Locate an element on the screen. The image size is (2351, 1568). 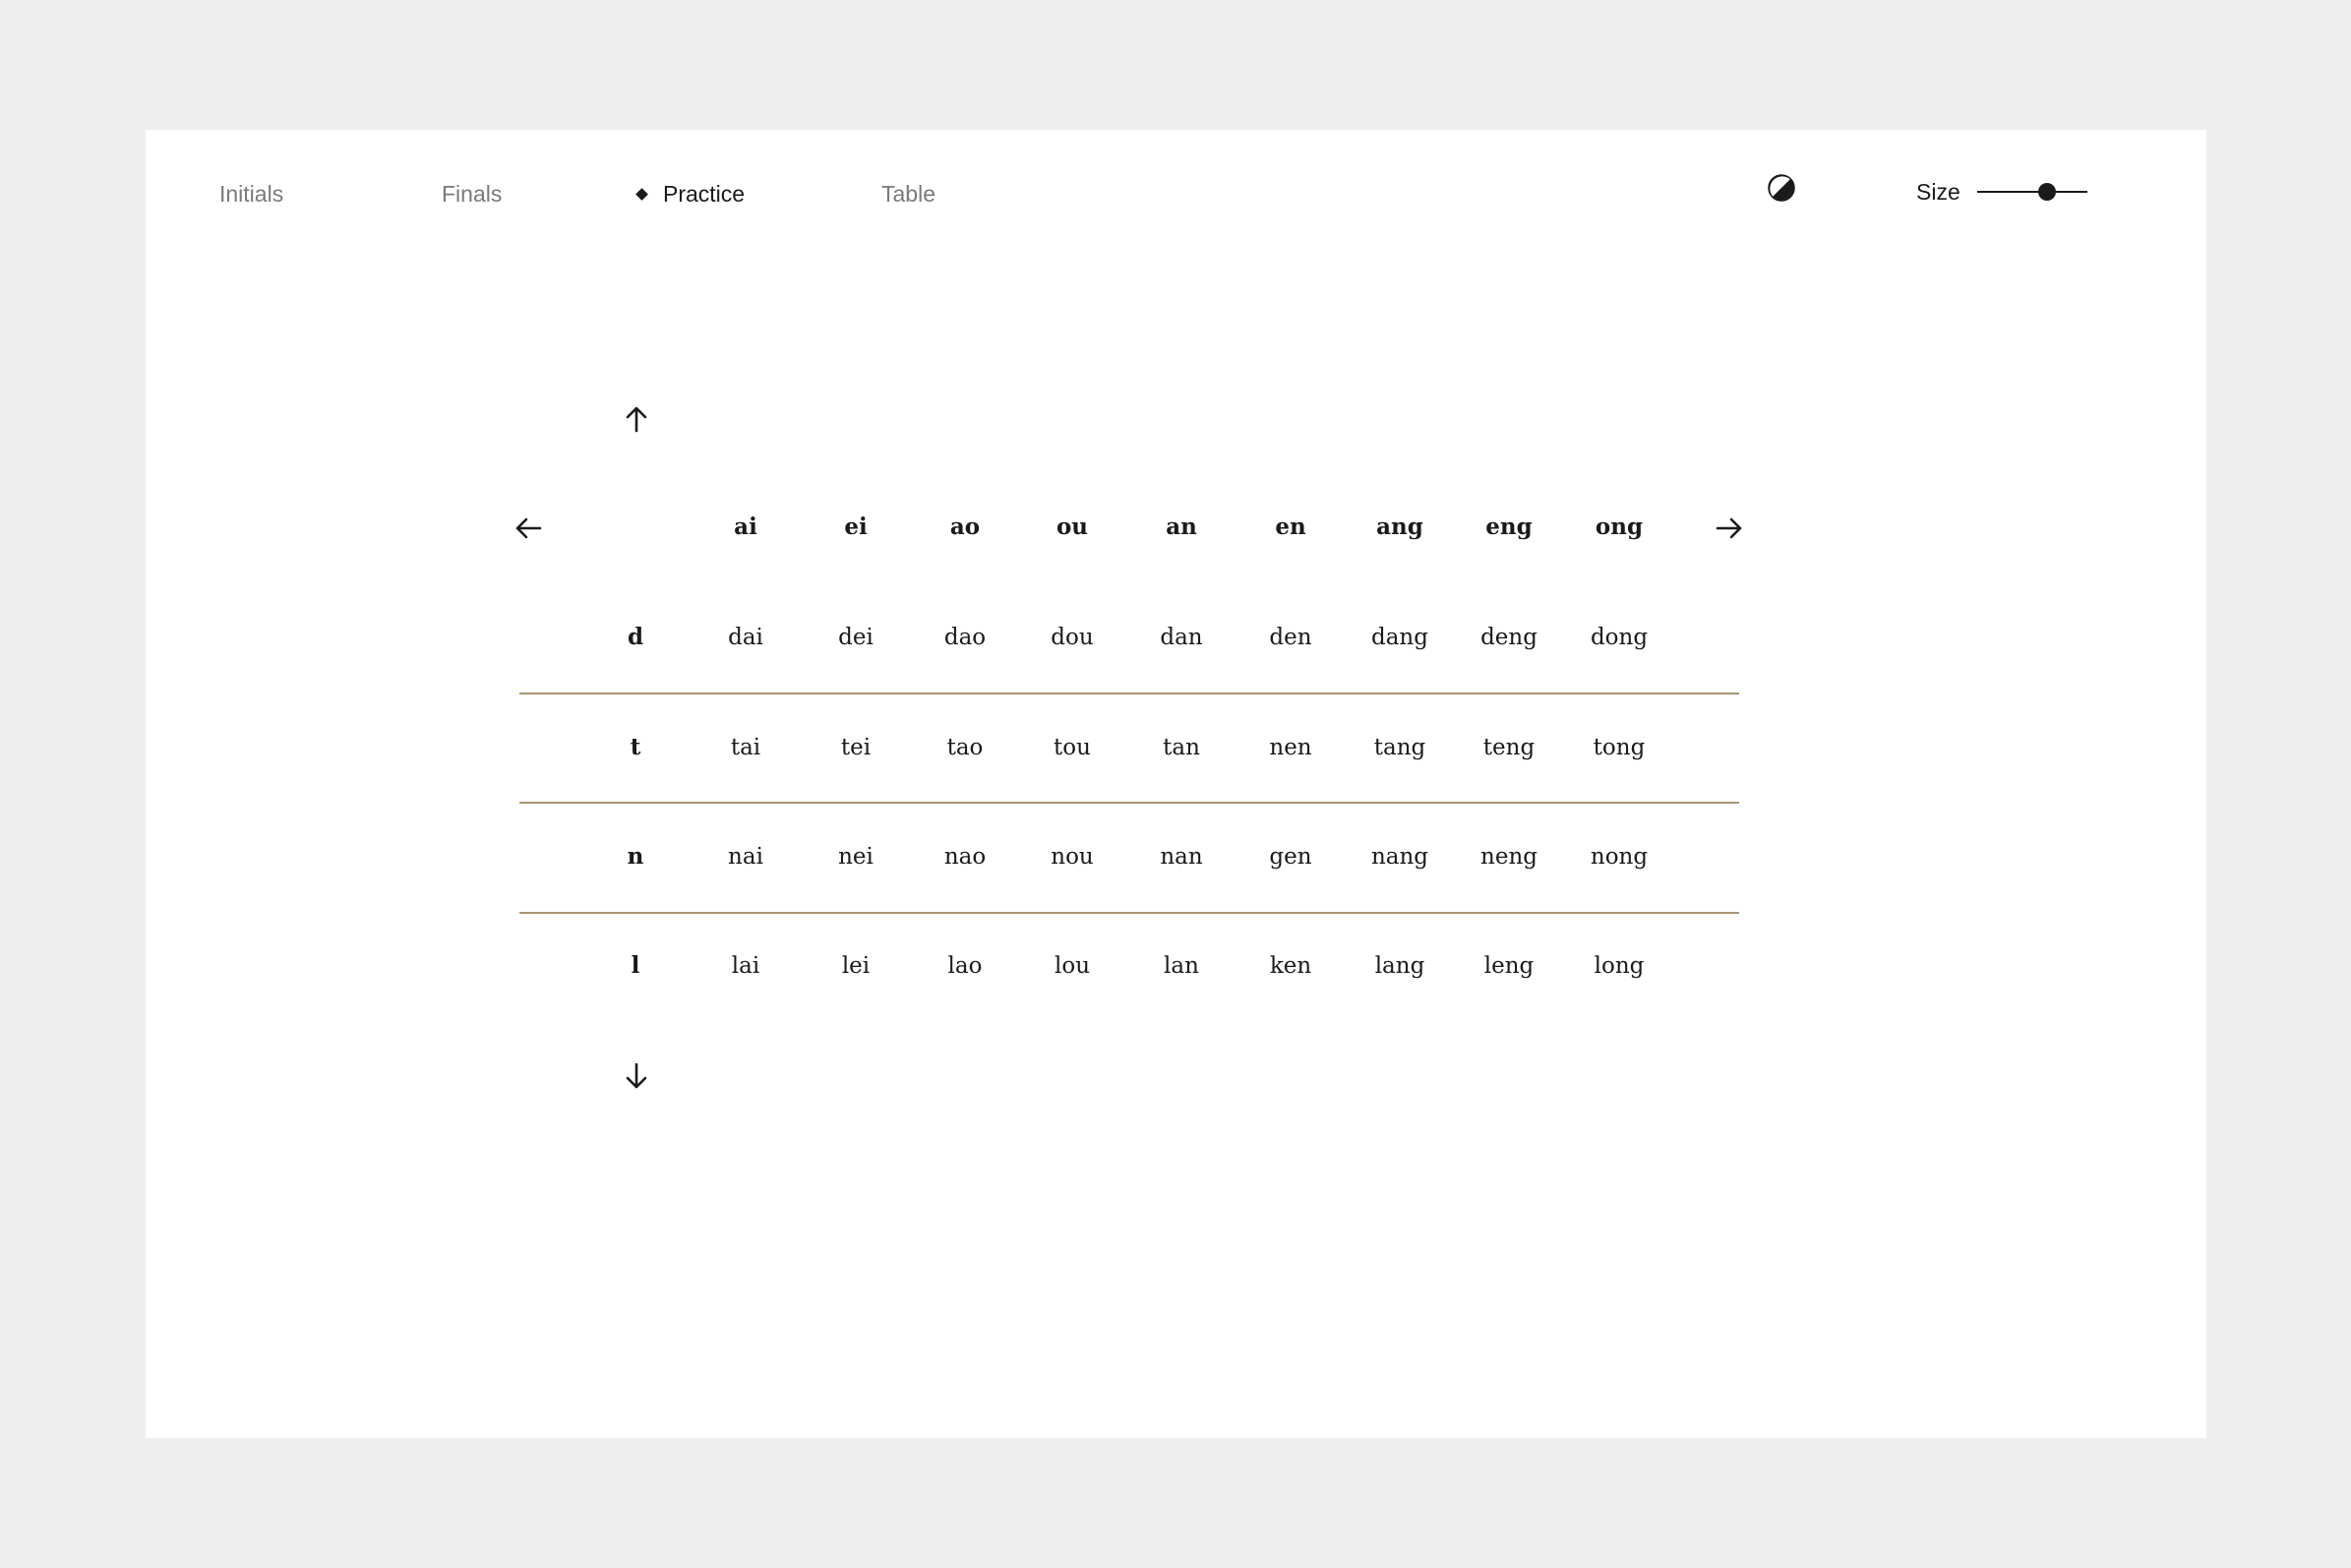
syllable-cell: tan is located at coordinates (1182, 747).